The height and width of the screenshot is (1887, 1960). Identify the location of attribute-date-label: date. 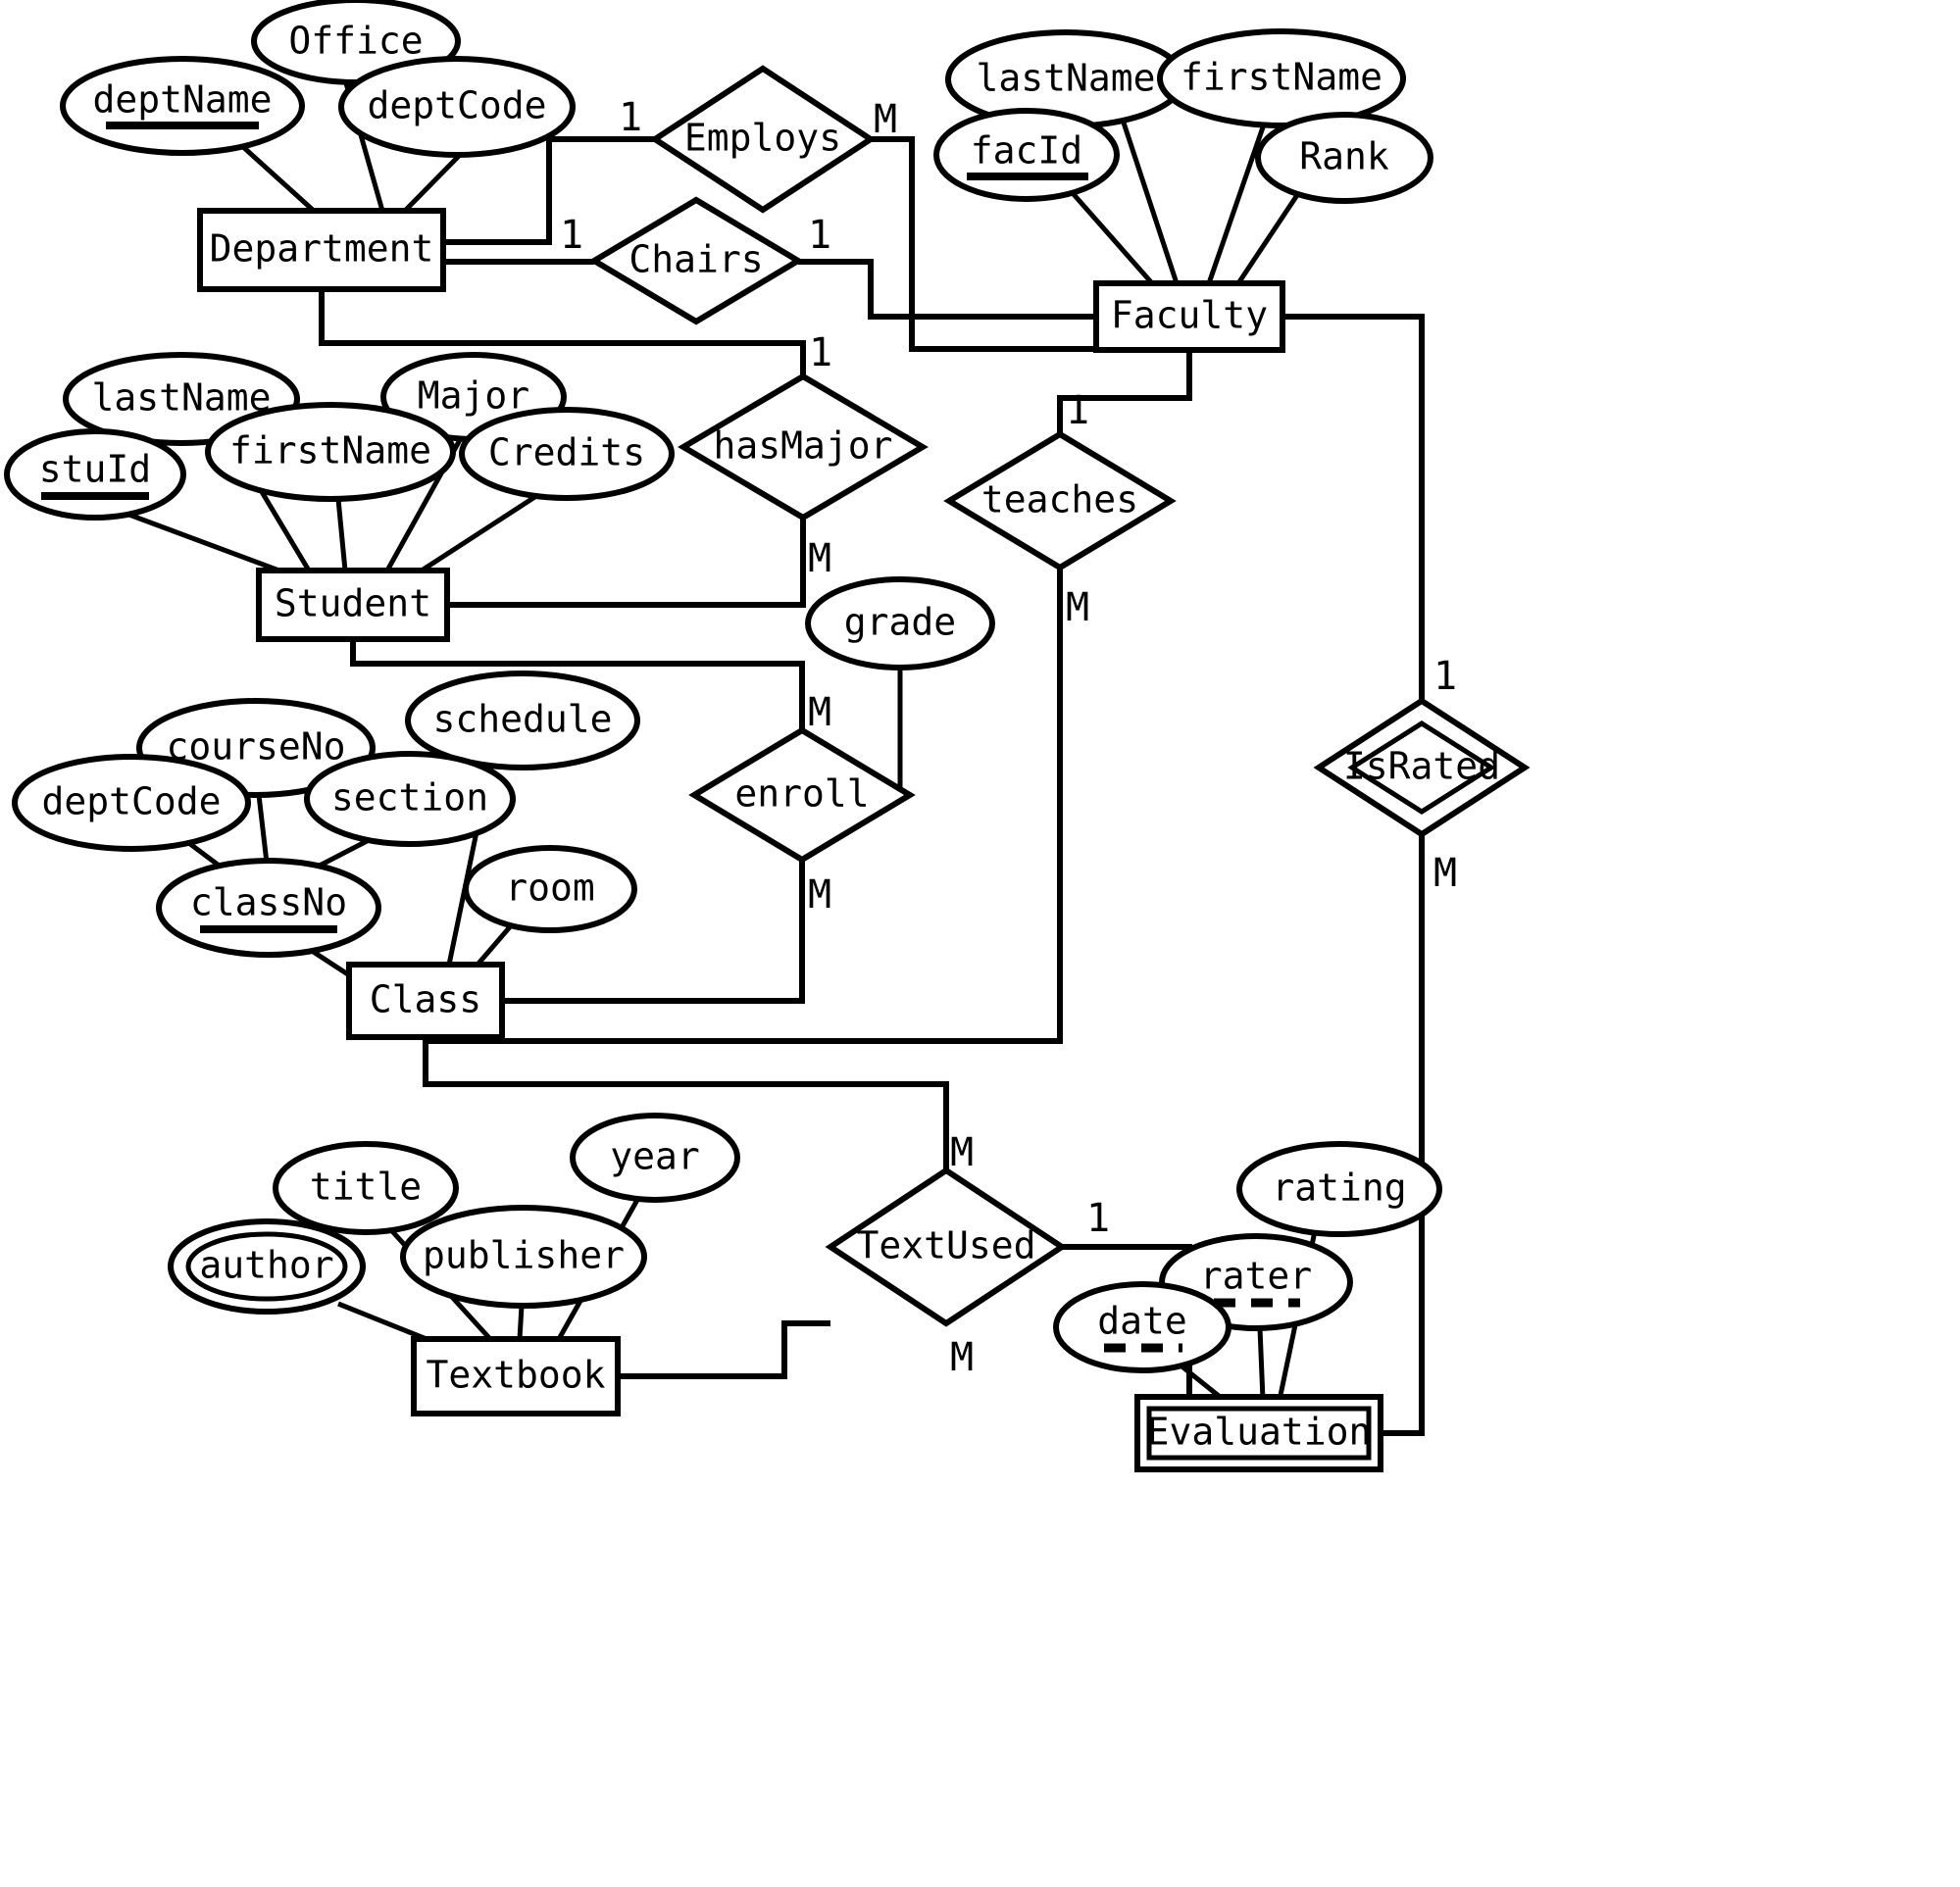
(1142, 1321).